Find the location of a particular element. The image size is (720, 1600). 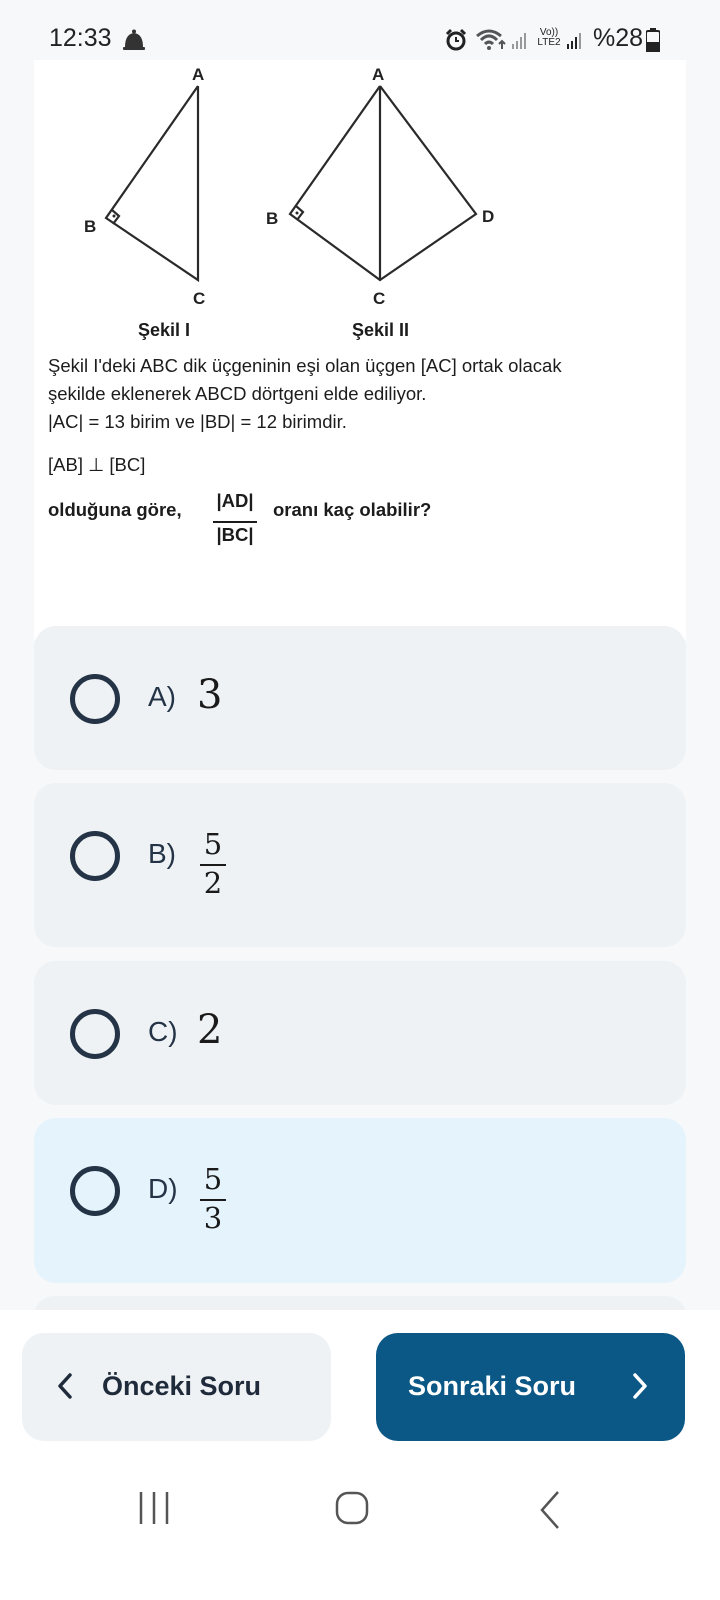

question-prompt-prefix: olduğuna göre, is located at coordinates (115, 509).